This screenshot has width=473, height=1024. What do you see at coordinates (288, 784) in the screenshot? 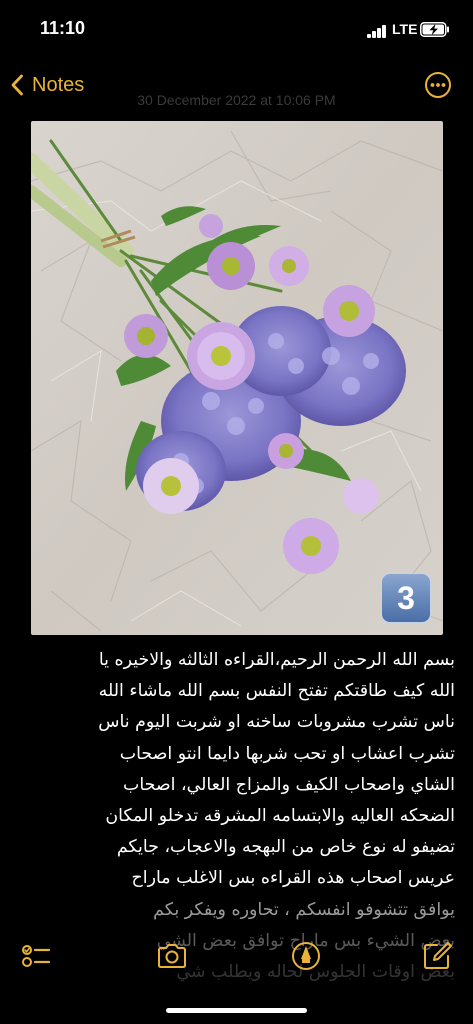
I see `note-line: الشاي واصحاب الكيف والمزاج العالي، اصحاب` at bounding box center [288, 784].